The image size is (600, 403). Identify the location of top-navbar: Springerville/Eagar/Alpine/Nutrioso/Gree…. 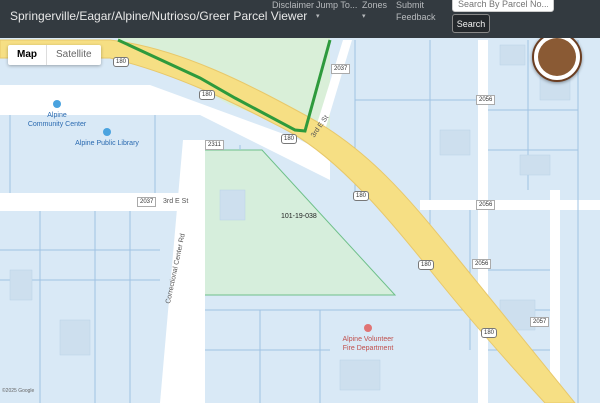
(300, 19).